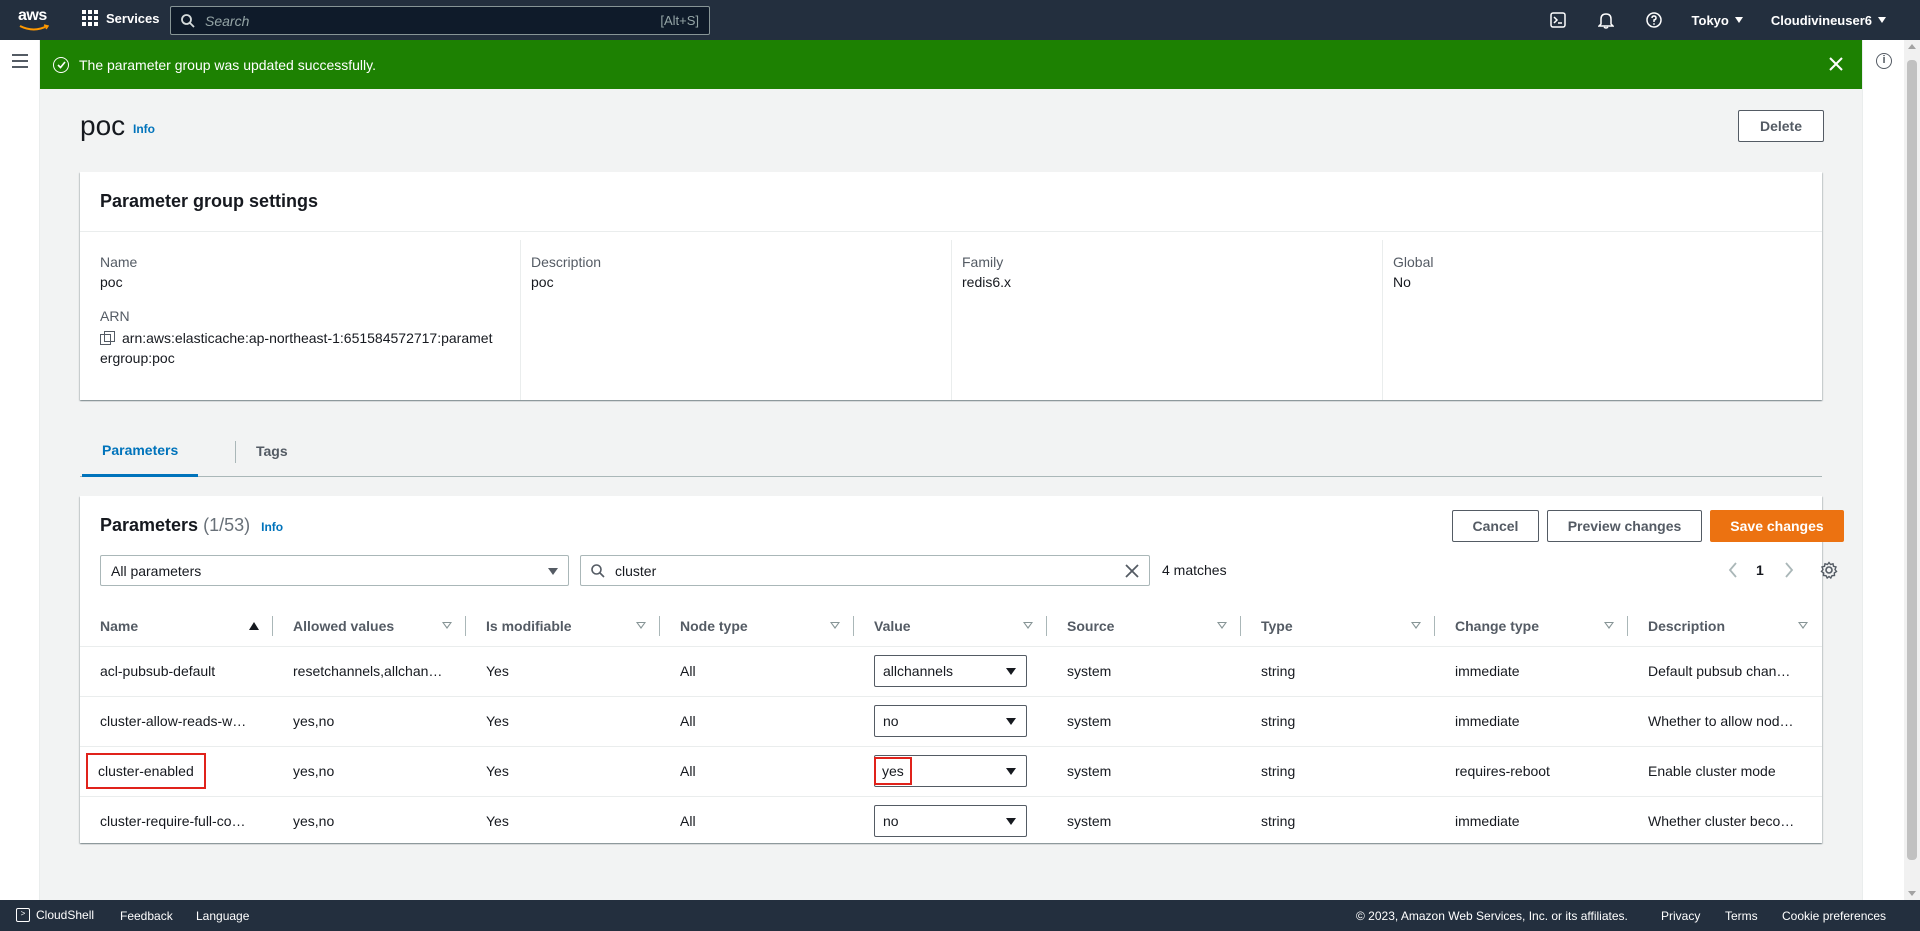  What do you see at coordinates (176, 671) in the screenshot?
I see `parameter-name: acl-pubsub-default` at bounding box center [176, 671].